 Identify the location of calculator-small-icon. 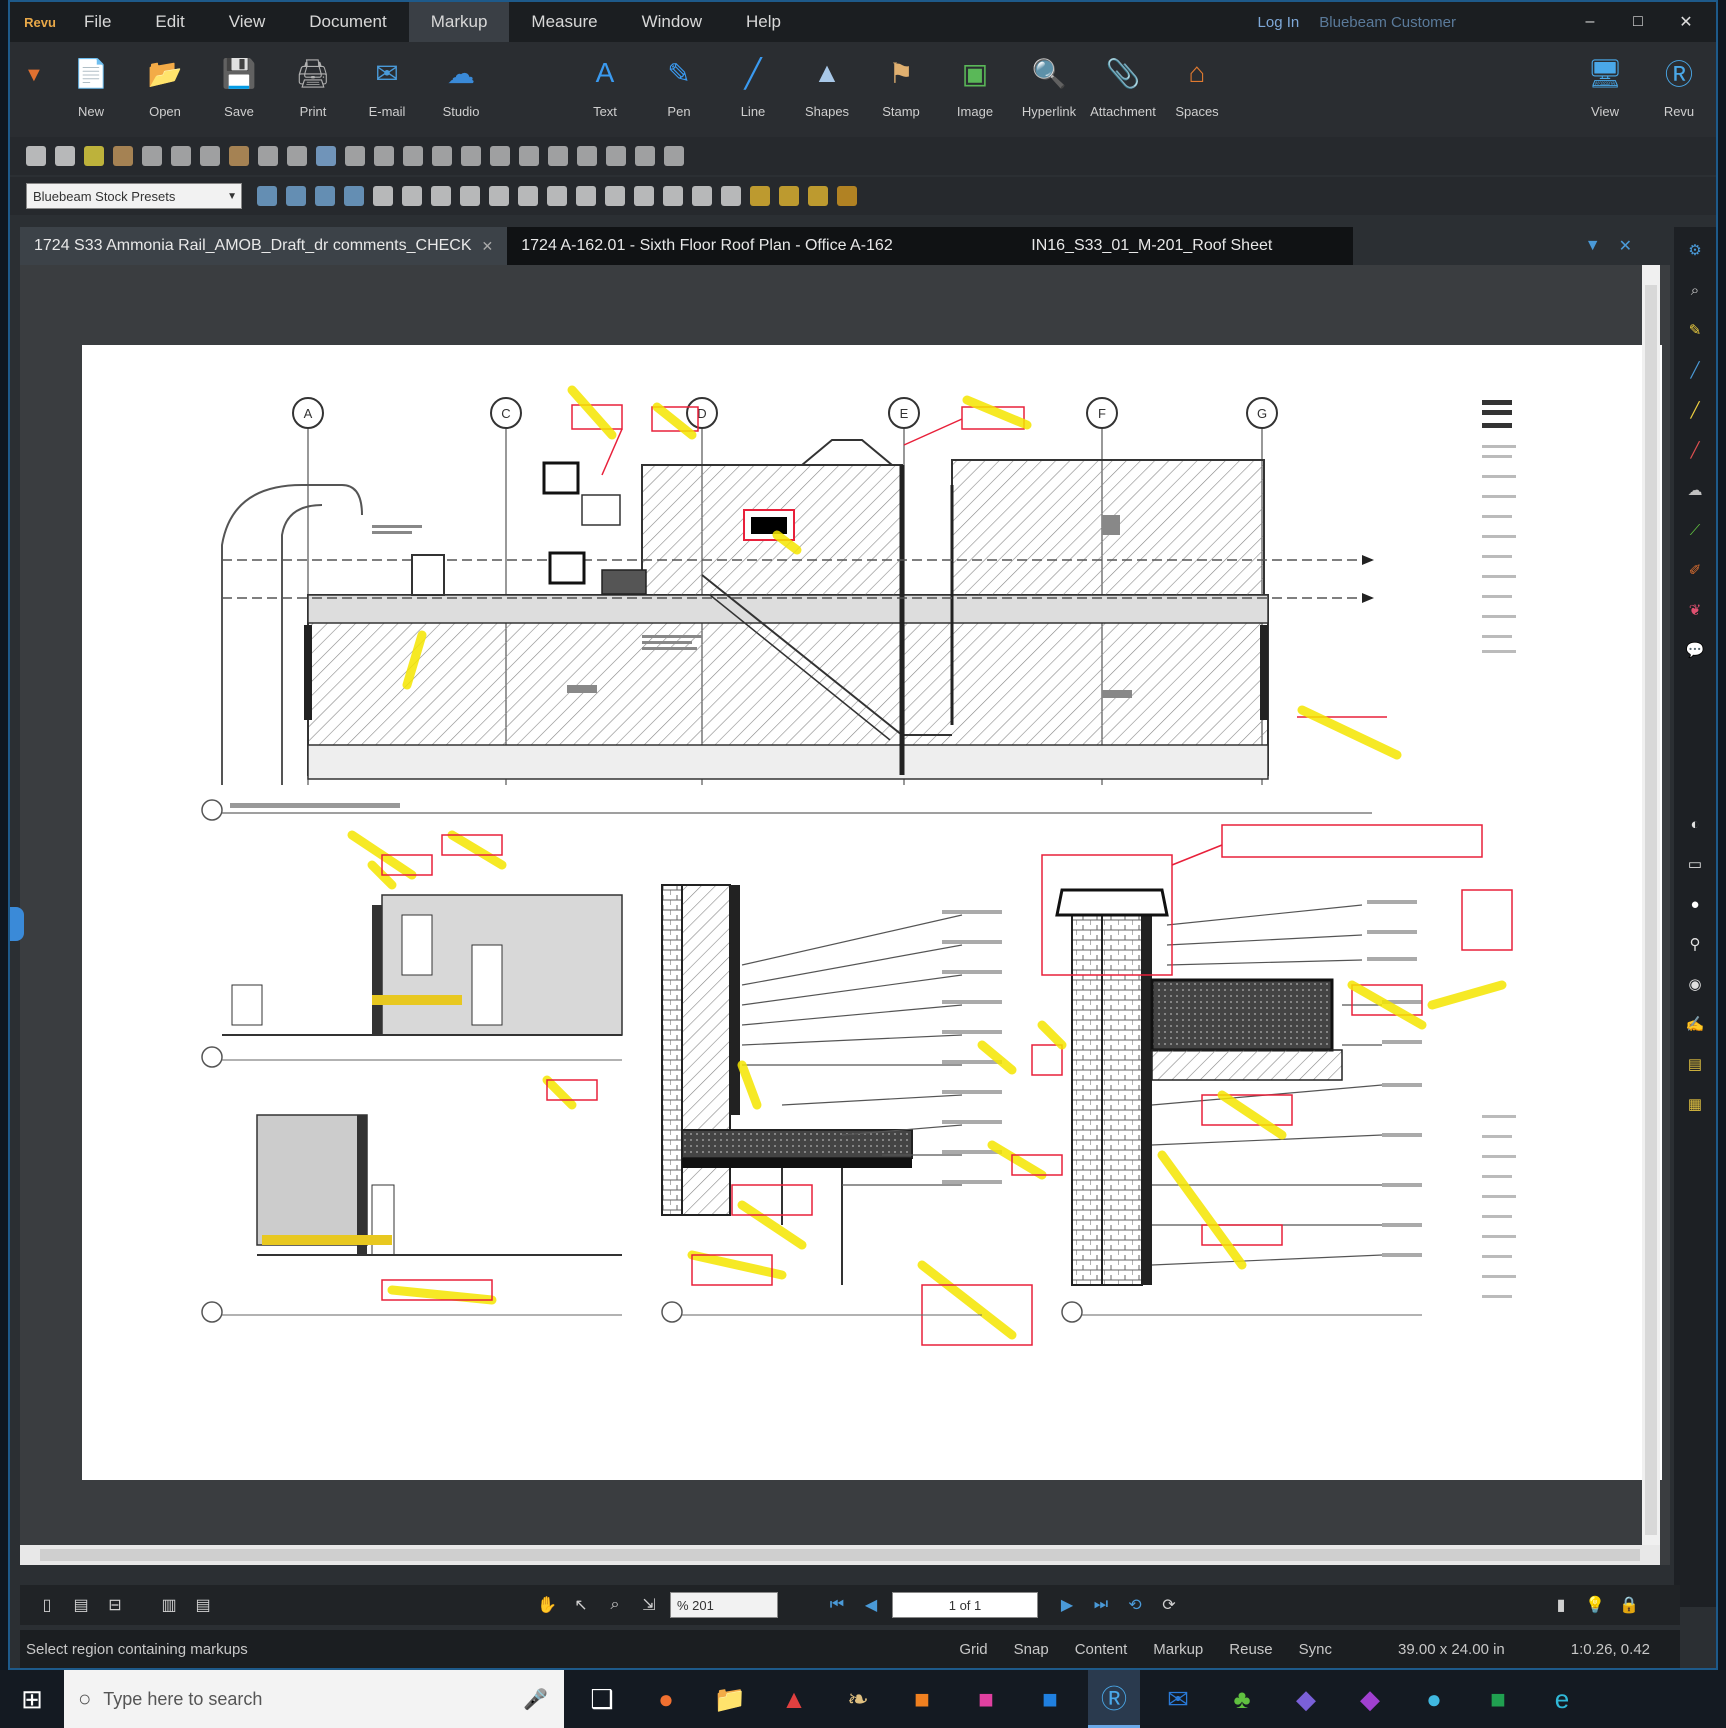
(152, 156).